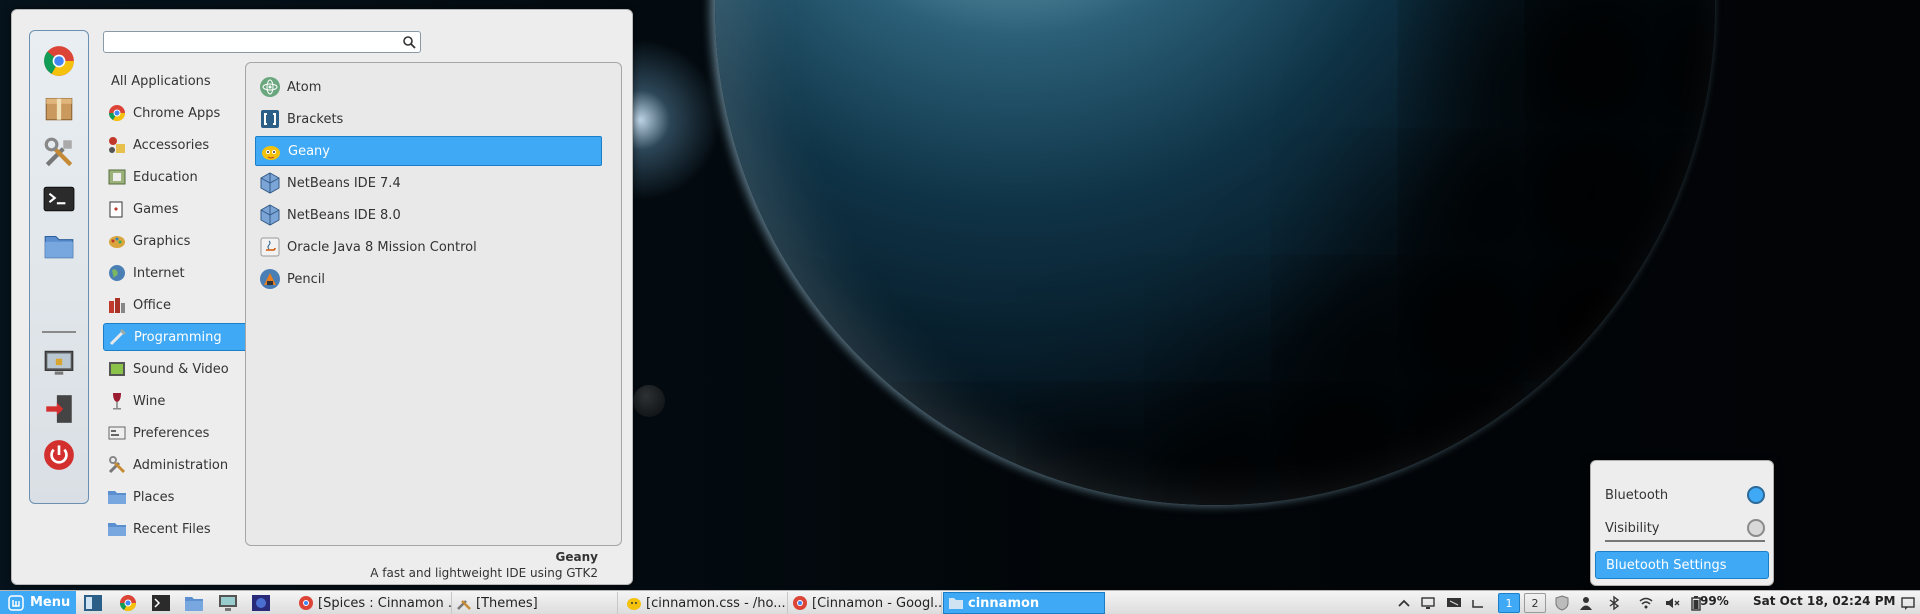 Image resolution: width=1920 pixels, height=614 pixels. Describe the element at coordinates (178, 433) in the screenshot. I see `category-preferences: Preferences` at that location.